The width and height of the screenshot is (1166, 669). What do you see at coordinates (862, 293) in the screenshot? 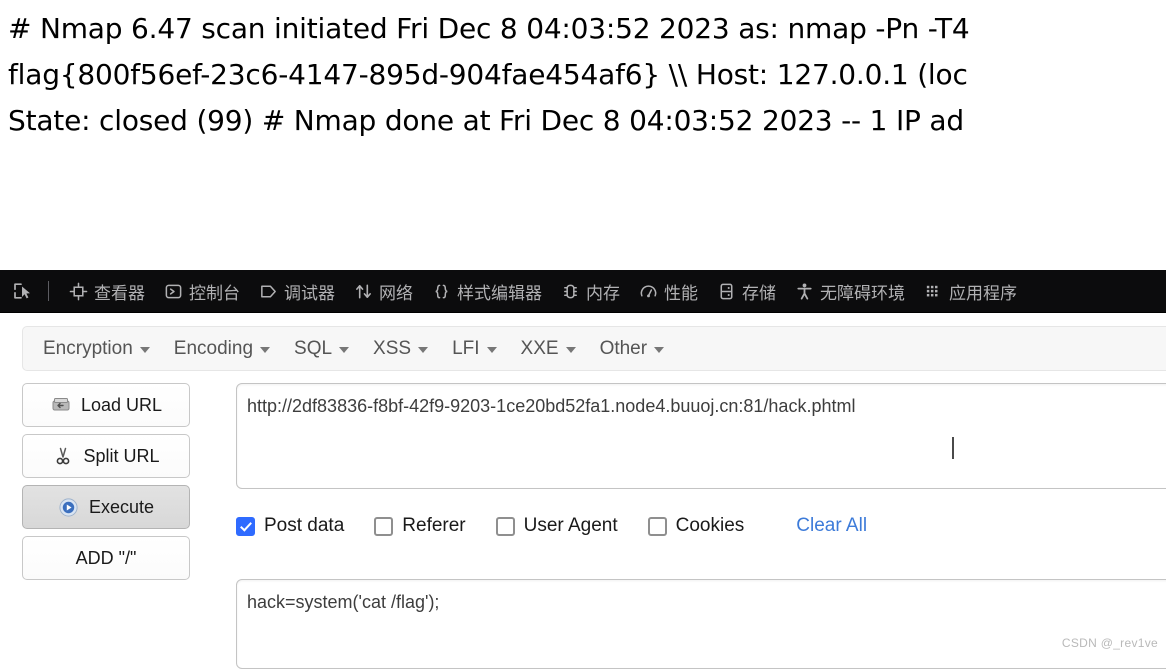
I see `devtools-tab-label: 无障碍环境` at bounding box center [862, 293].